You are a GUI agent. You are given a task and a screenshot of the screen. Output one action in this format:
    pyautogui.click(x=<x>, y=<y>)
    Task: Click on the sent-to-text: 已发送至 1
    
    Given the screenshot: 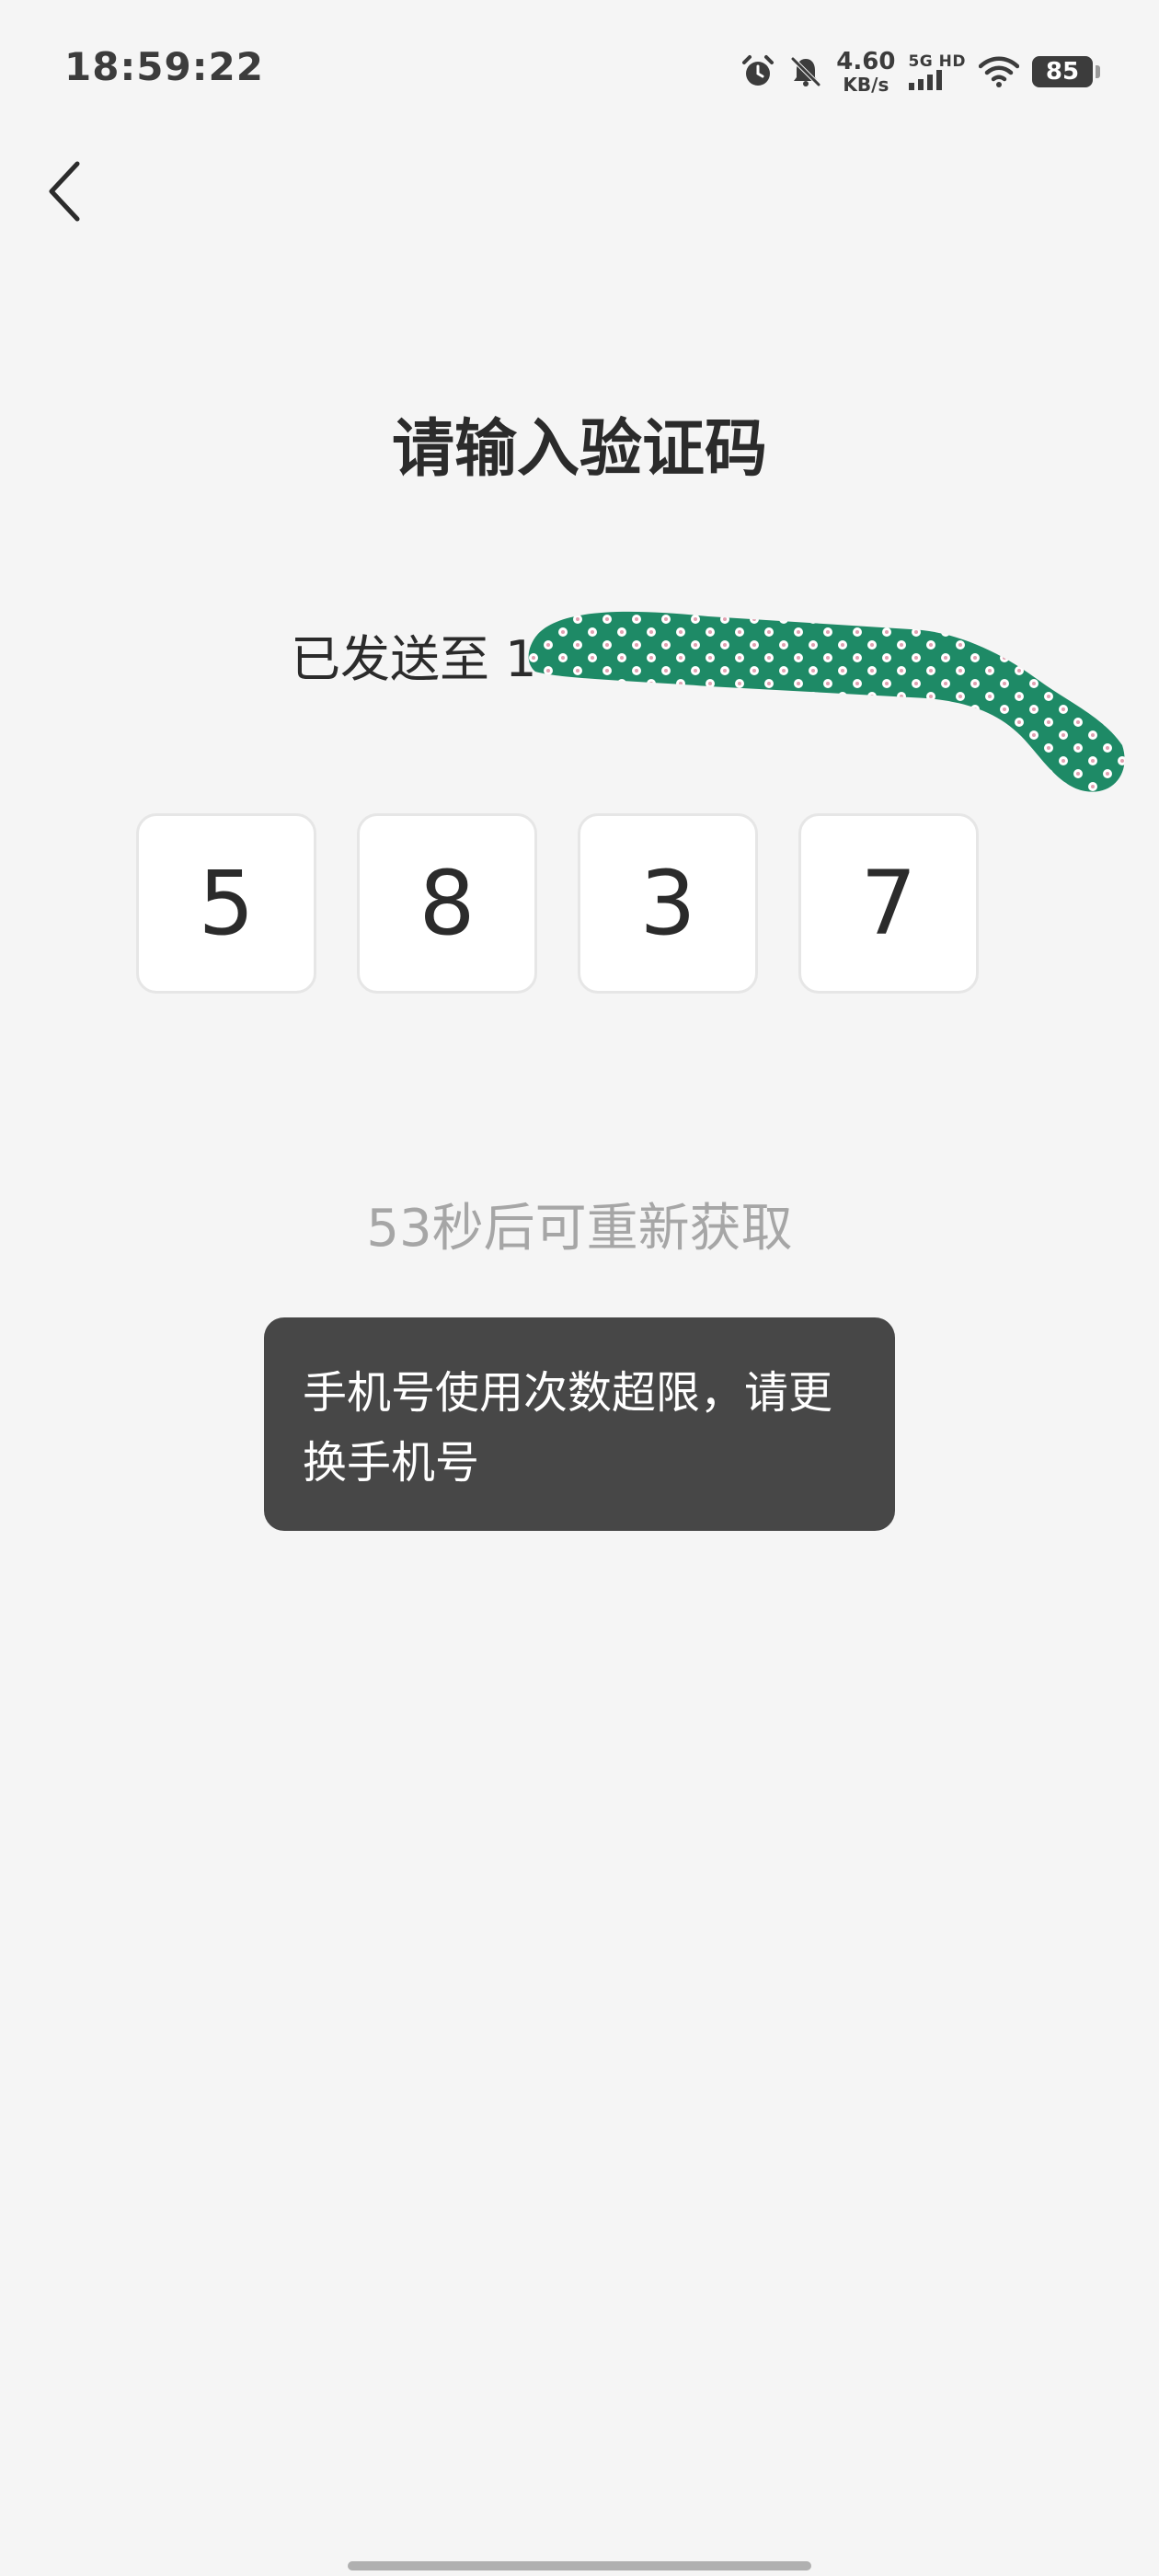 What is the action you would take?
    pyautogui.click(x=414, y=659)
    